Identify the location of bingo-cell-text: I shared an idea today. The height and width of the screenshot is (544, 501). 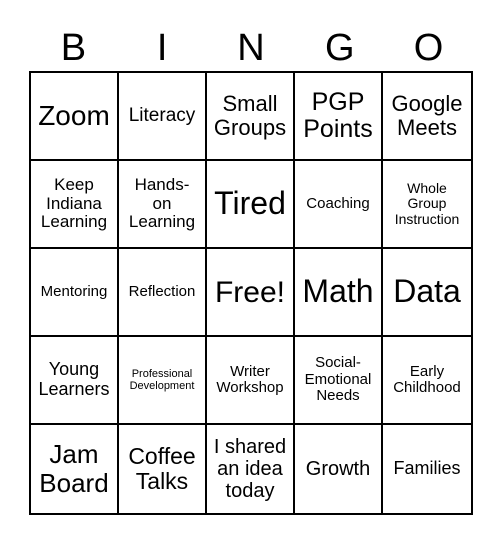
(250, 469).